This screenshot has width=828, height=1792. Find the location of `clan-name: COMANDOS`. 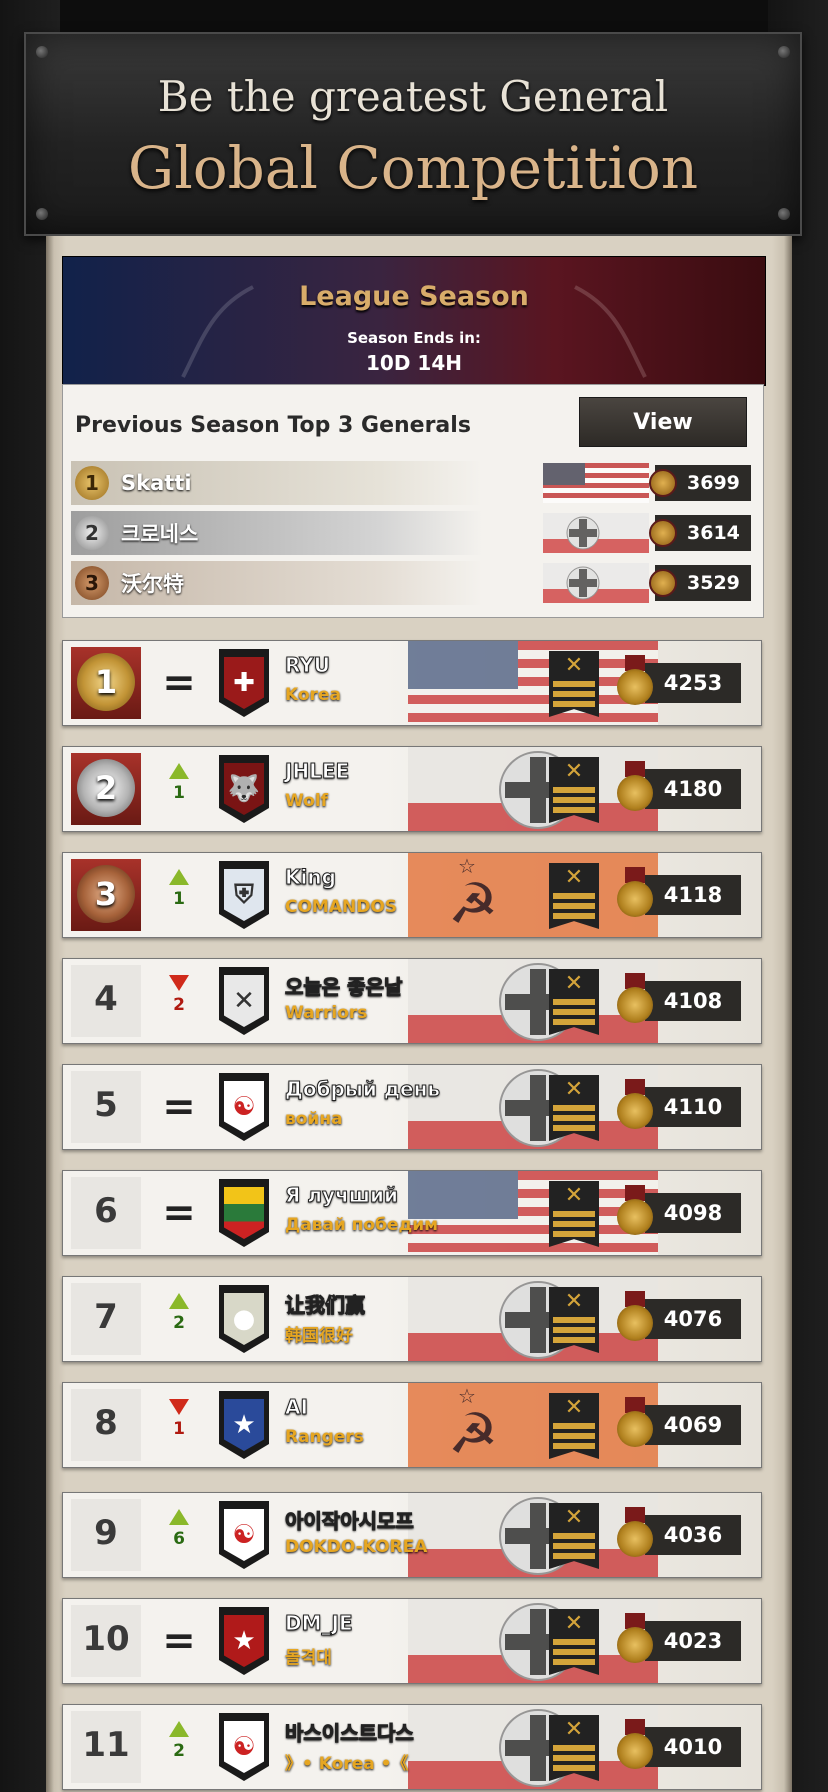

clan-name: COMANDOS is located at coordinates (341, 907).